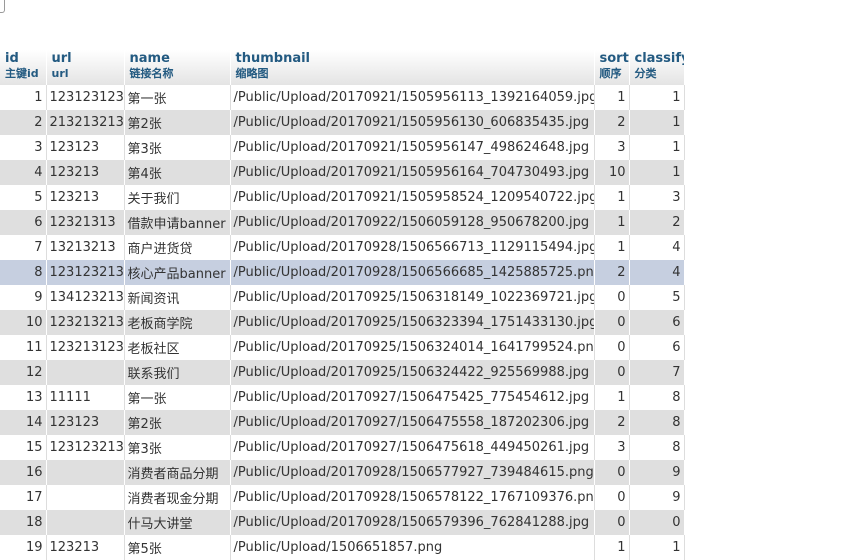  Describe the element at coordinates (412, 547) in the screenshot. I see `cell-thumbnail: /Public/Upload/1506651857.png` at that location.